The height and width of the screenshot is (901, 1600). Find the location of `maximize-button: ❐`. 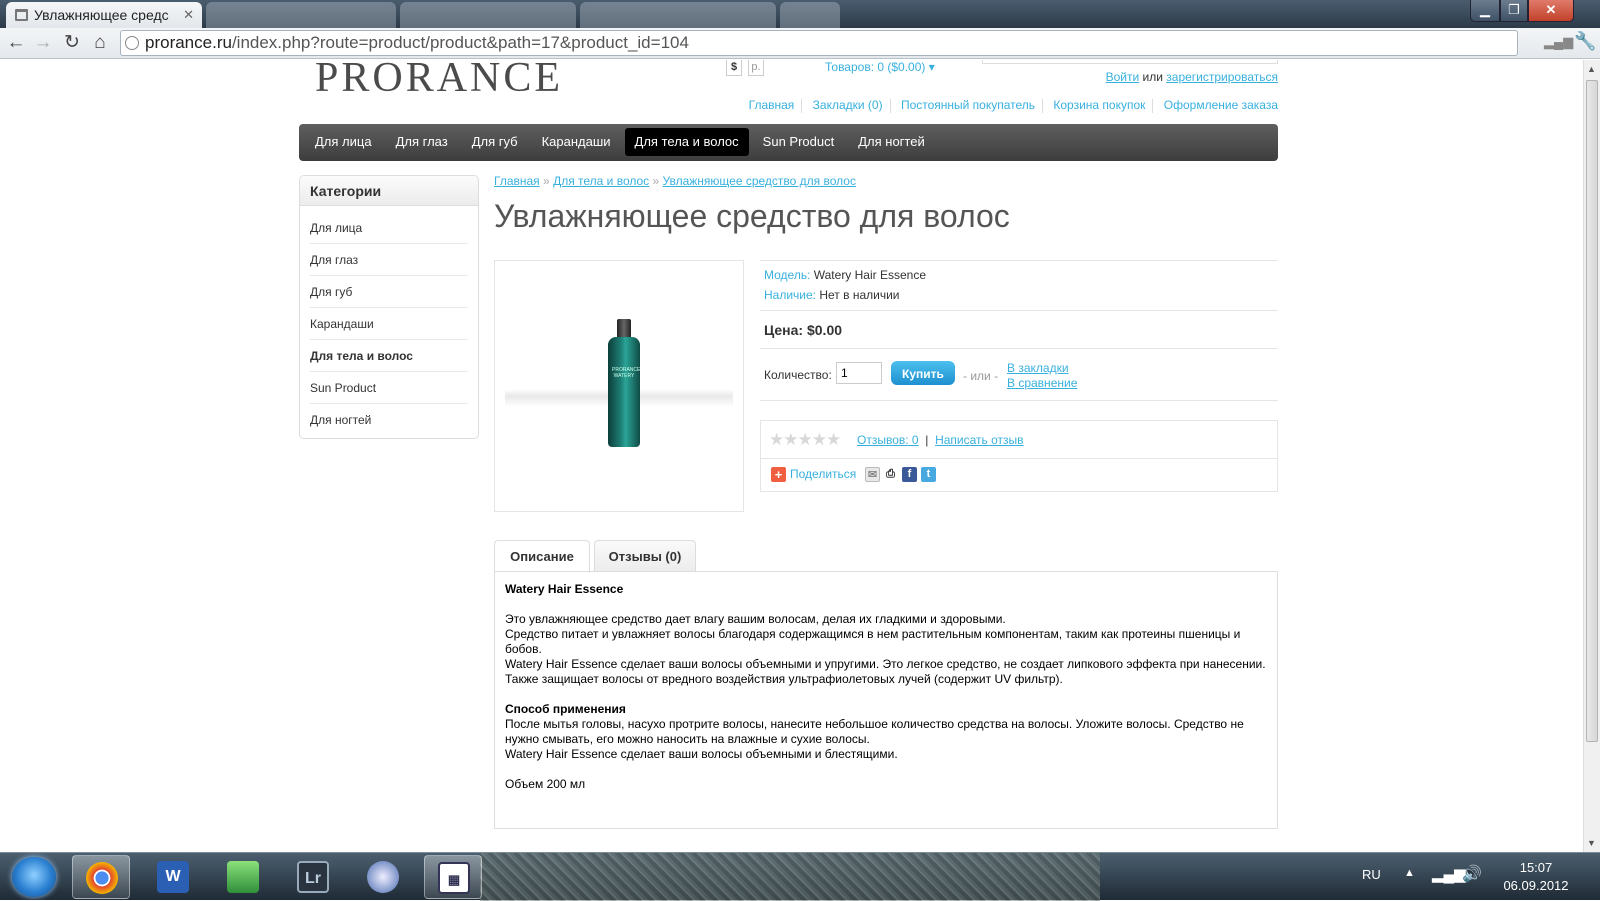

maximize-button: ❐ is located at coordinates (1514, 11).